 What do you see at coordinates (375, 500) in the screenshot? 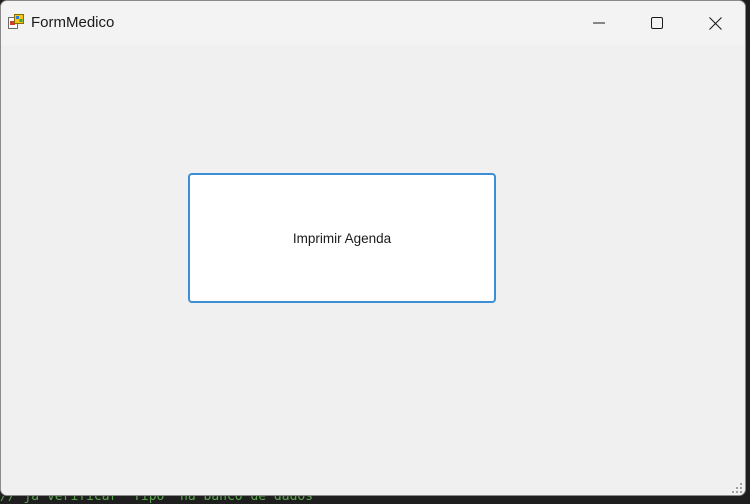
I see `background-editor-strip: // ja verificar "Tipo" na banco de dados` at bounding box center [375, 500].